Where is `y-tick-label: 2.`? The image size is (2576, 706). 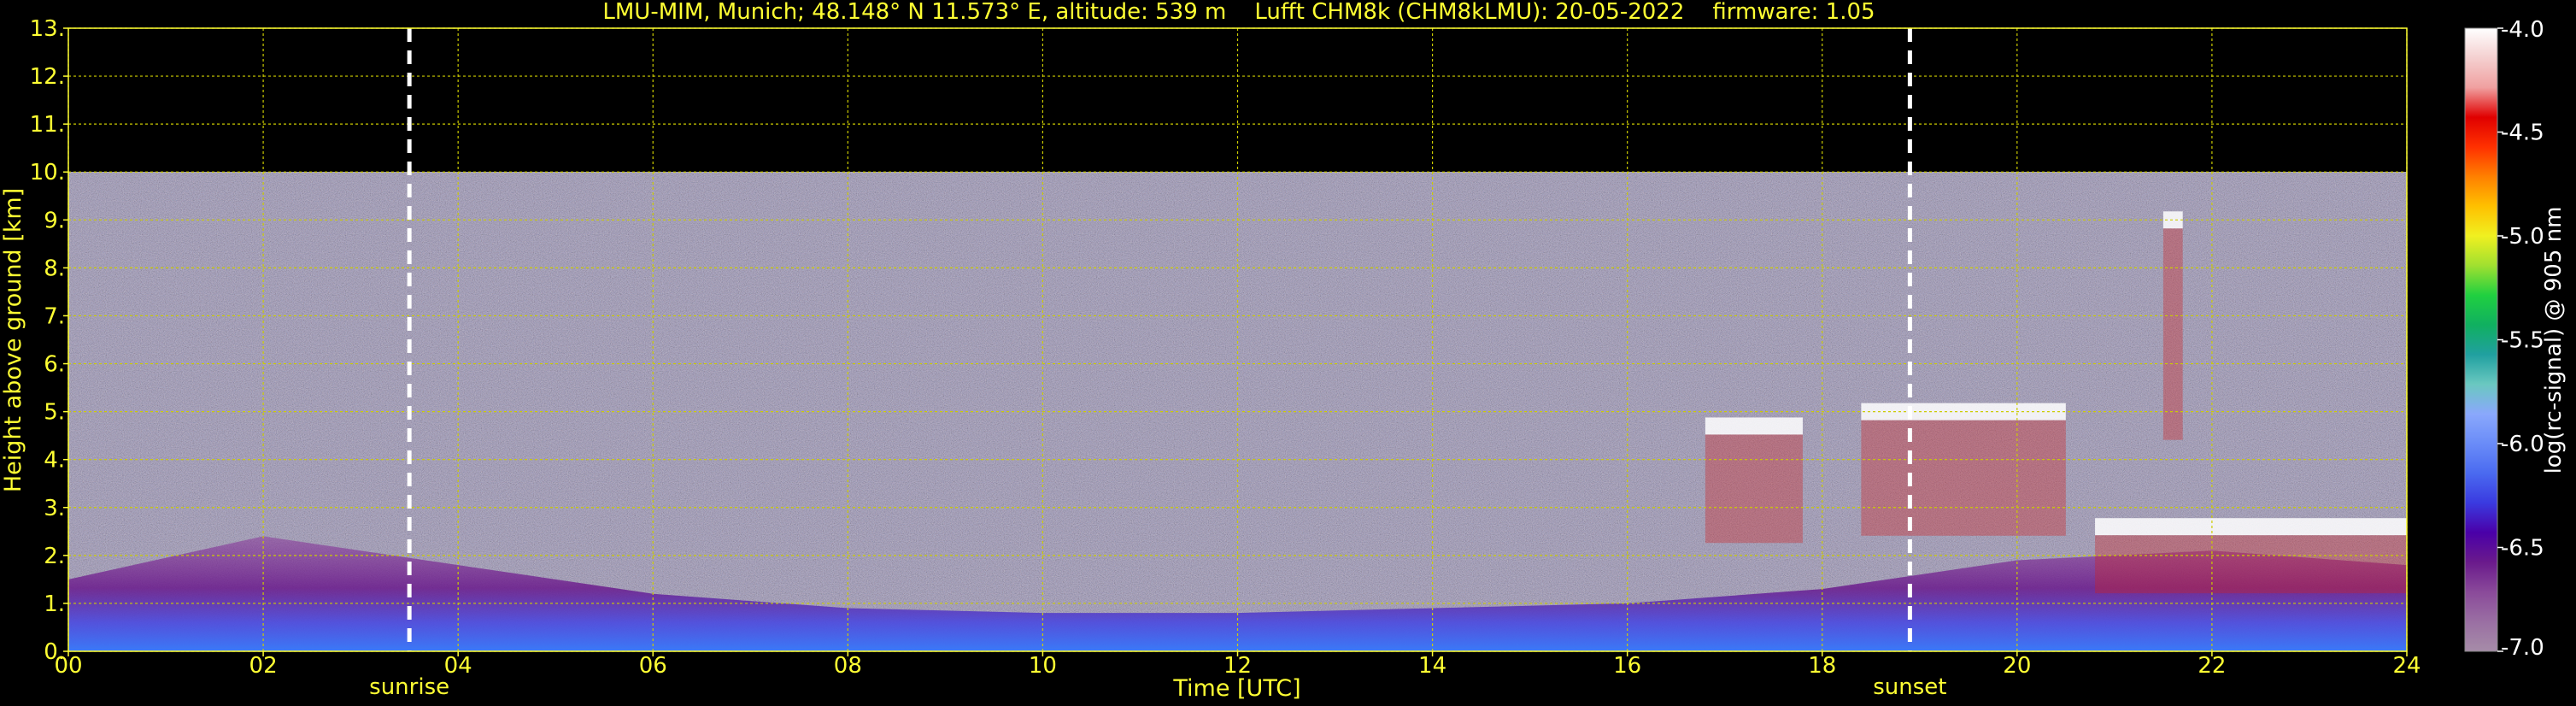
y-tick-label: 2. is located at coordinates (54, 556).